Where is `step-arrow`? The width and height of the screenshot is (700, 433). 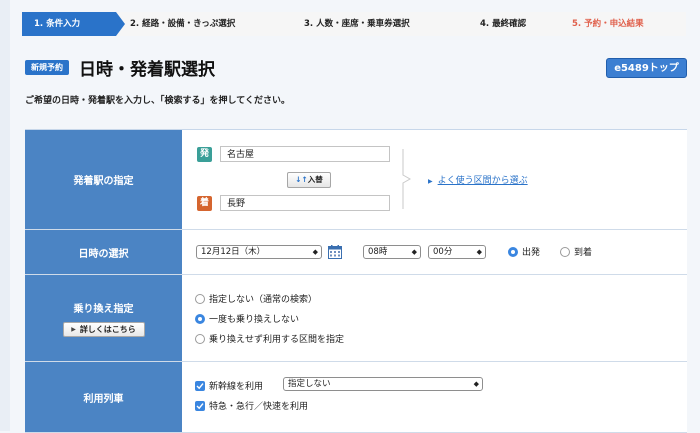 step-arrow is located at coordinates (120, 24).